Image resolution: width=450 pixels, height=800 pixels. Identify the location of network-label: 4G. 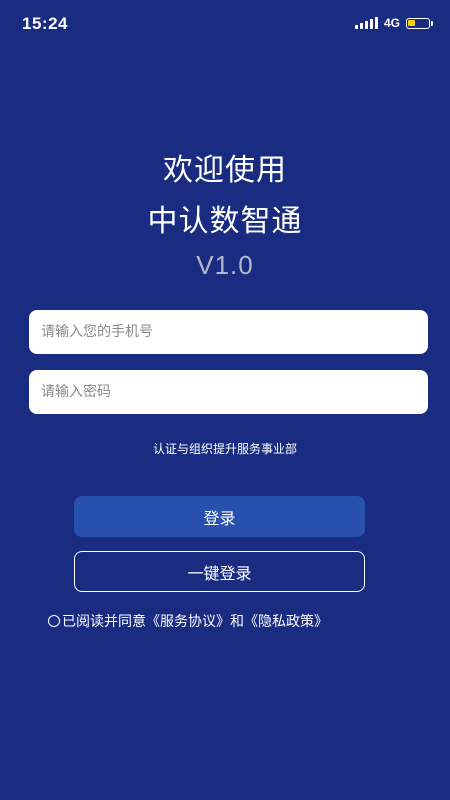
(391, 23).